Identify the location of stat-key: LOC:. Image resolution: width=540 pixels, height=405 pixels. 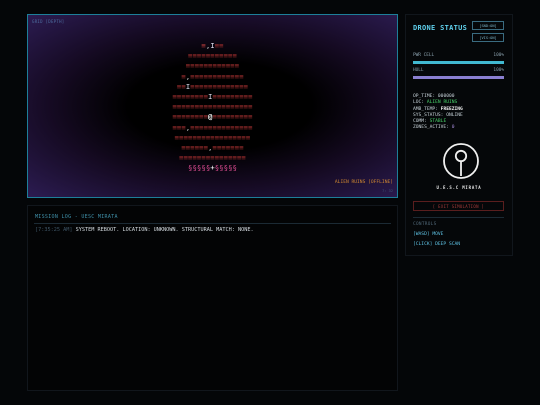
(420, 103).